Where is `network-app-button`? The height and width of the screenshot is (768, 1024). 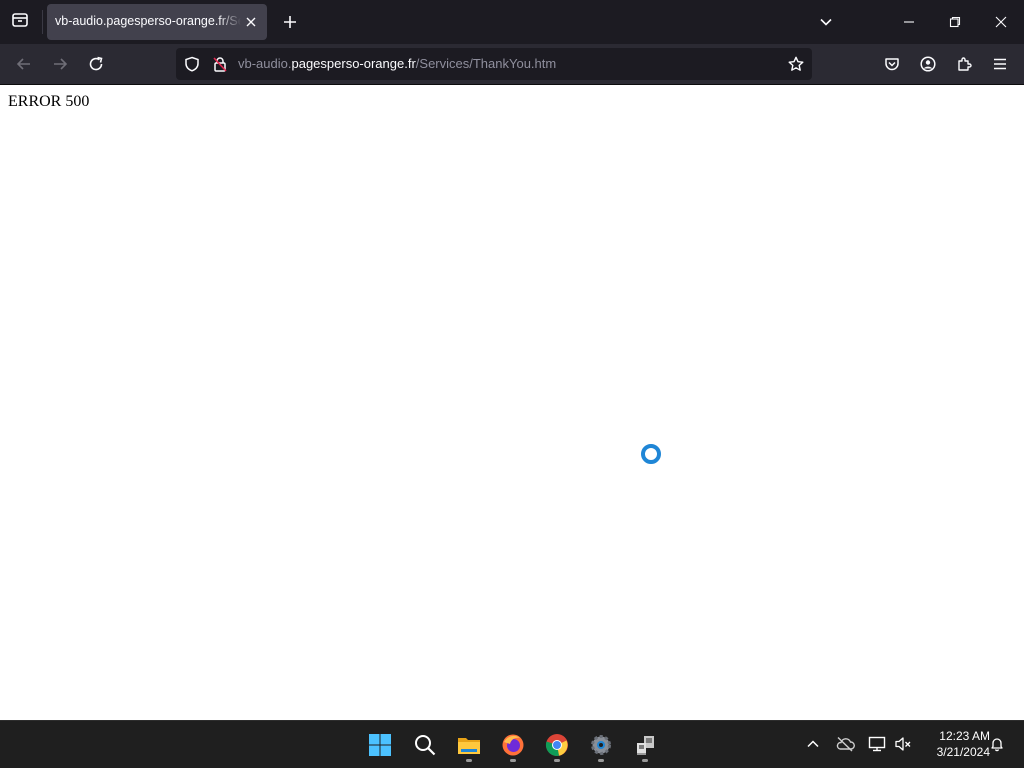 network-app-button is located at coordinates (645, 745).